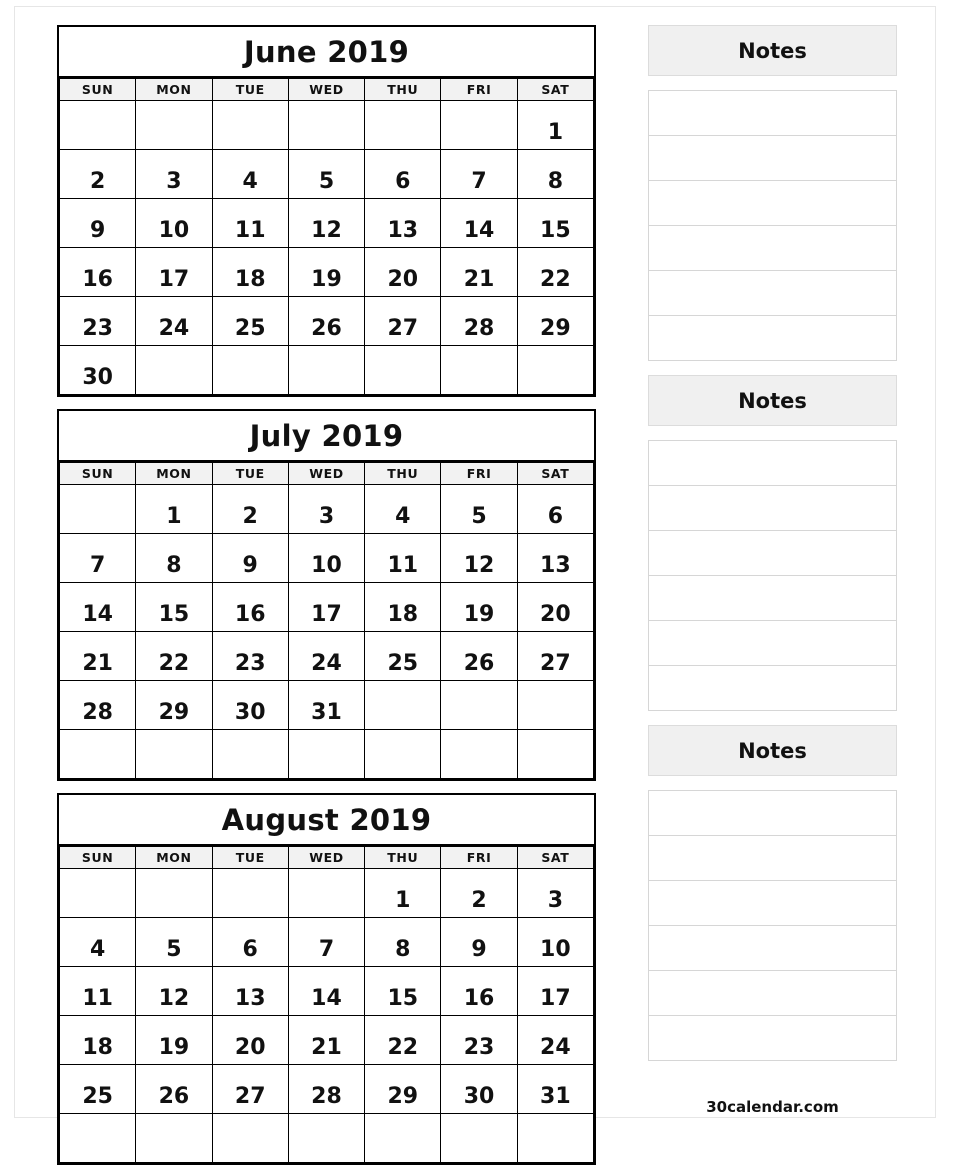 The height and width of the screenshot is (1165, 953). Describe the element at coordinates (479, 942) in the screenshot. I see `day-cell: 9` at that location.